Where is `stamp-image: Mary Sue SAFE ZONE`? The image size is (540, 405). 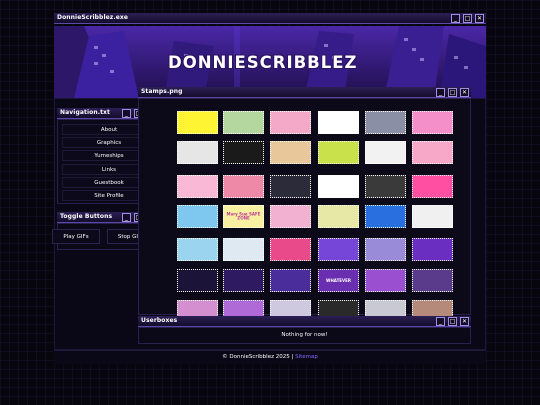
stamp-image: Mary Sue SAFE ZONE is located at coordinates (243, 216).